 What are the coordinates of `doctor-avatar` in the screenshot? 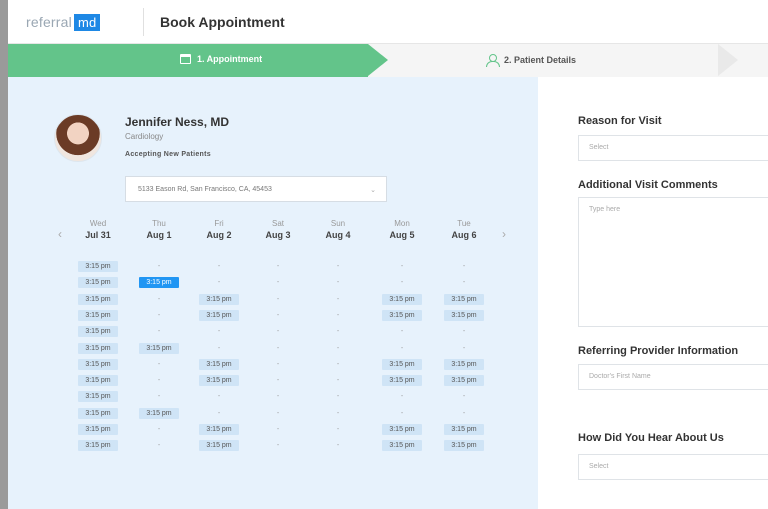 It's located at (78, 138).